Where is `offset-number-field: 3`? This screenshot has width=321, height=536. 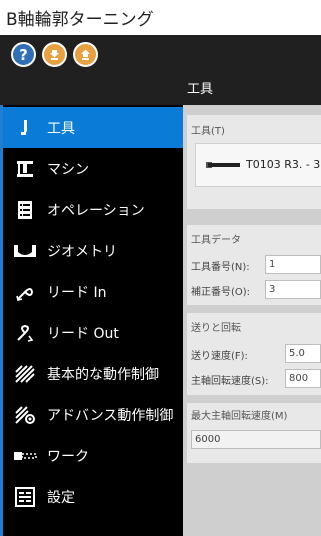 offset-number-field: 3 is located at coordinates (293, 289).